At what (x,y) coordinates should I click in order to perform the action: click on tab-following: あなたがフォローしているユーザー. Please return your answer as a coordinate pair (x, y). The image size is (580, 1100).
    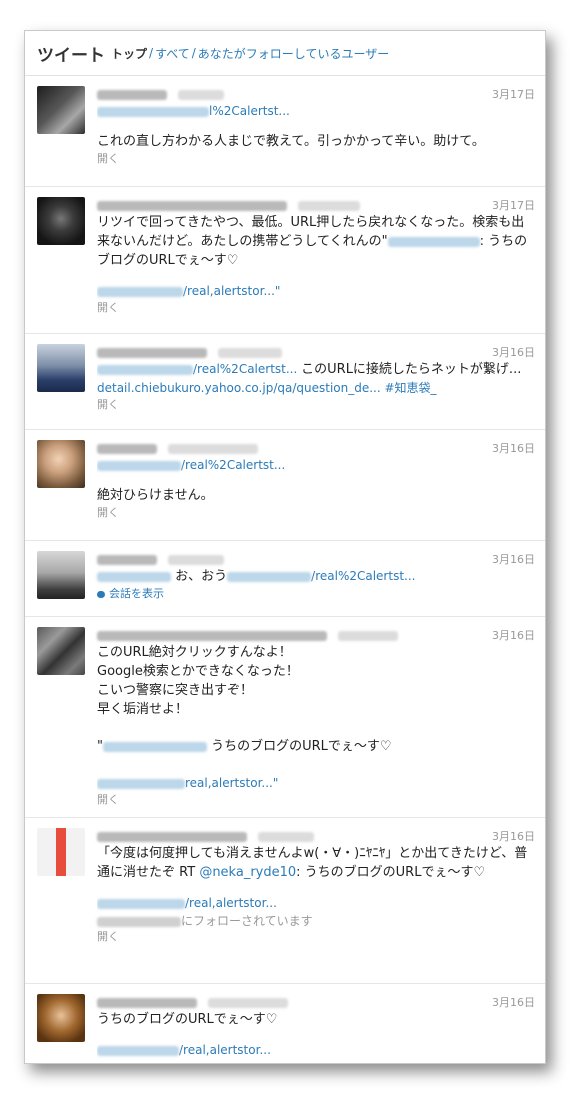
    Looking at the image, I should click on (293, 53).